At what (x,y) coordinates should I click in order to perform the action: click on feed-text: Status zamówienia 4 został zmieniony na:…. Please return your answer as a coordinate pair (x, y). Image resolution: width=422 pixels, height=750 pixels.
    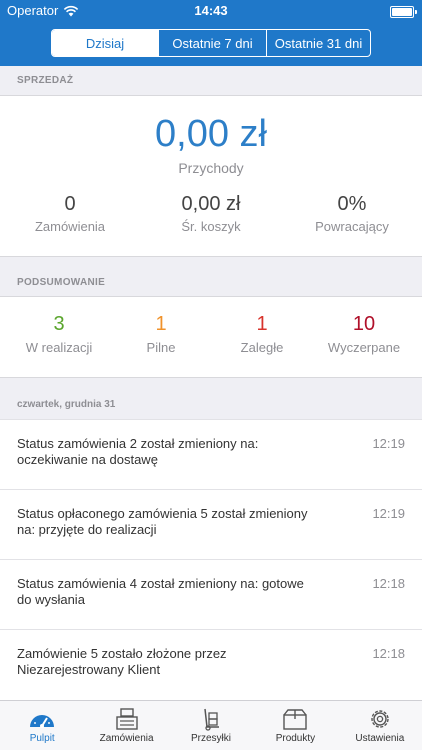
    Looking at the image, I should click on (160, 591).